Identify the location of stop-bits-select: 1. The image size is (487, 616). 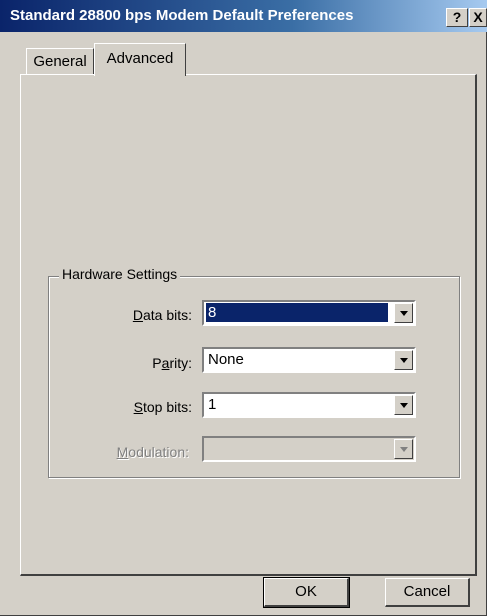
(309, 405).